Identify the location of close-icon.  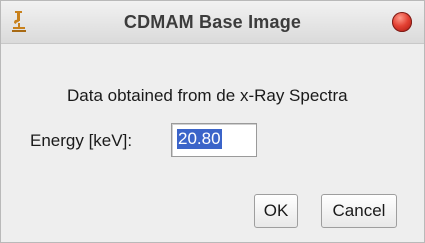
(402, 22).